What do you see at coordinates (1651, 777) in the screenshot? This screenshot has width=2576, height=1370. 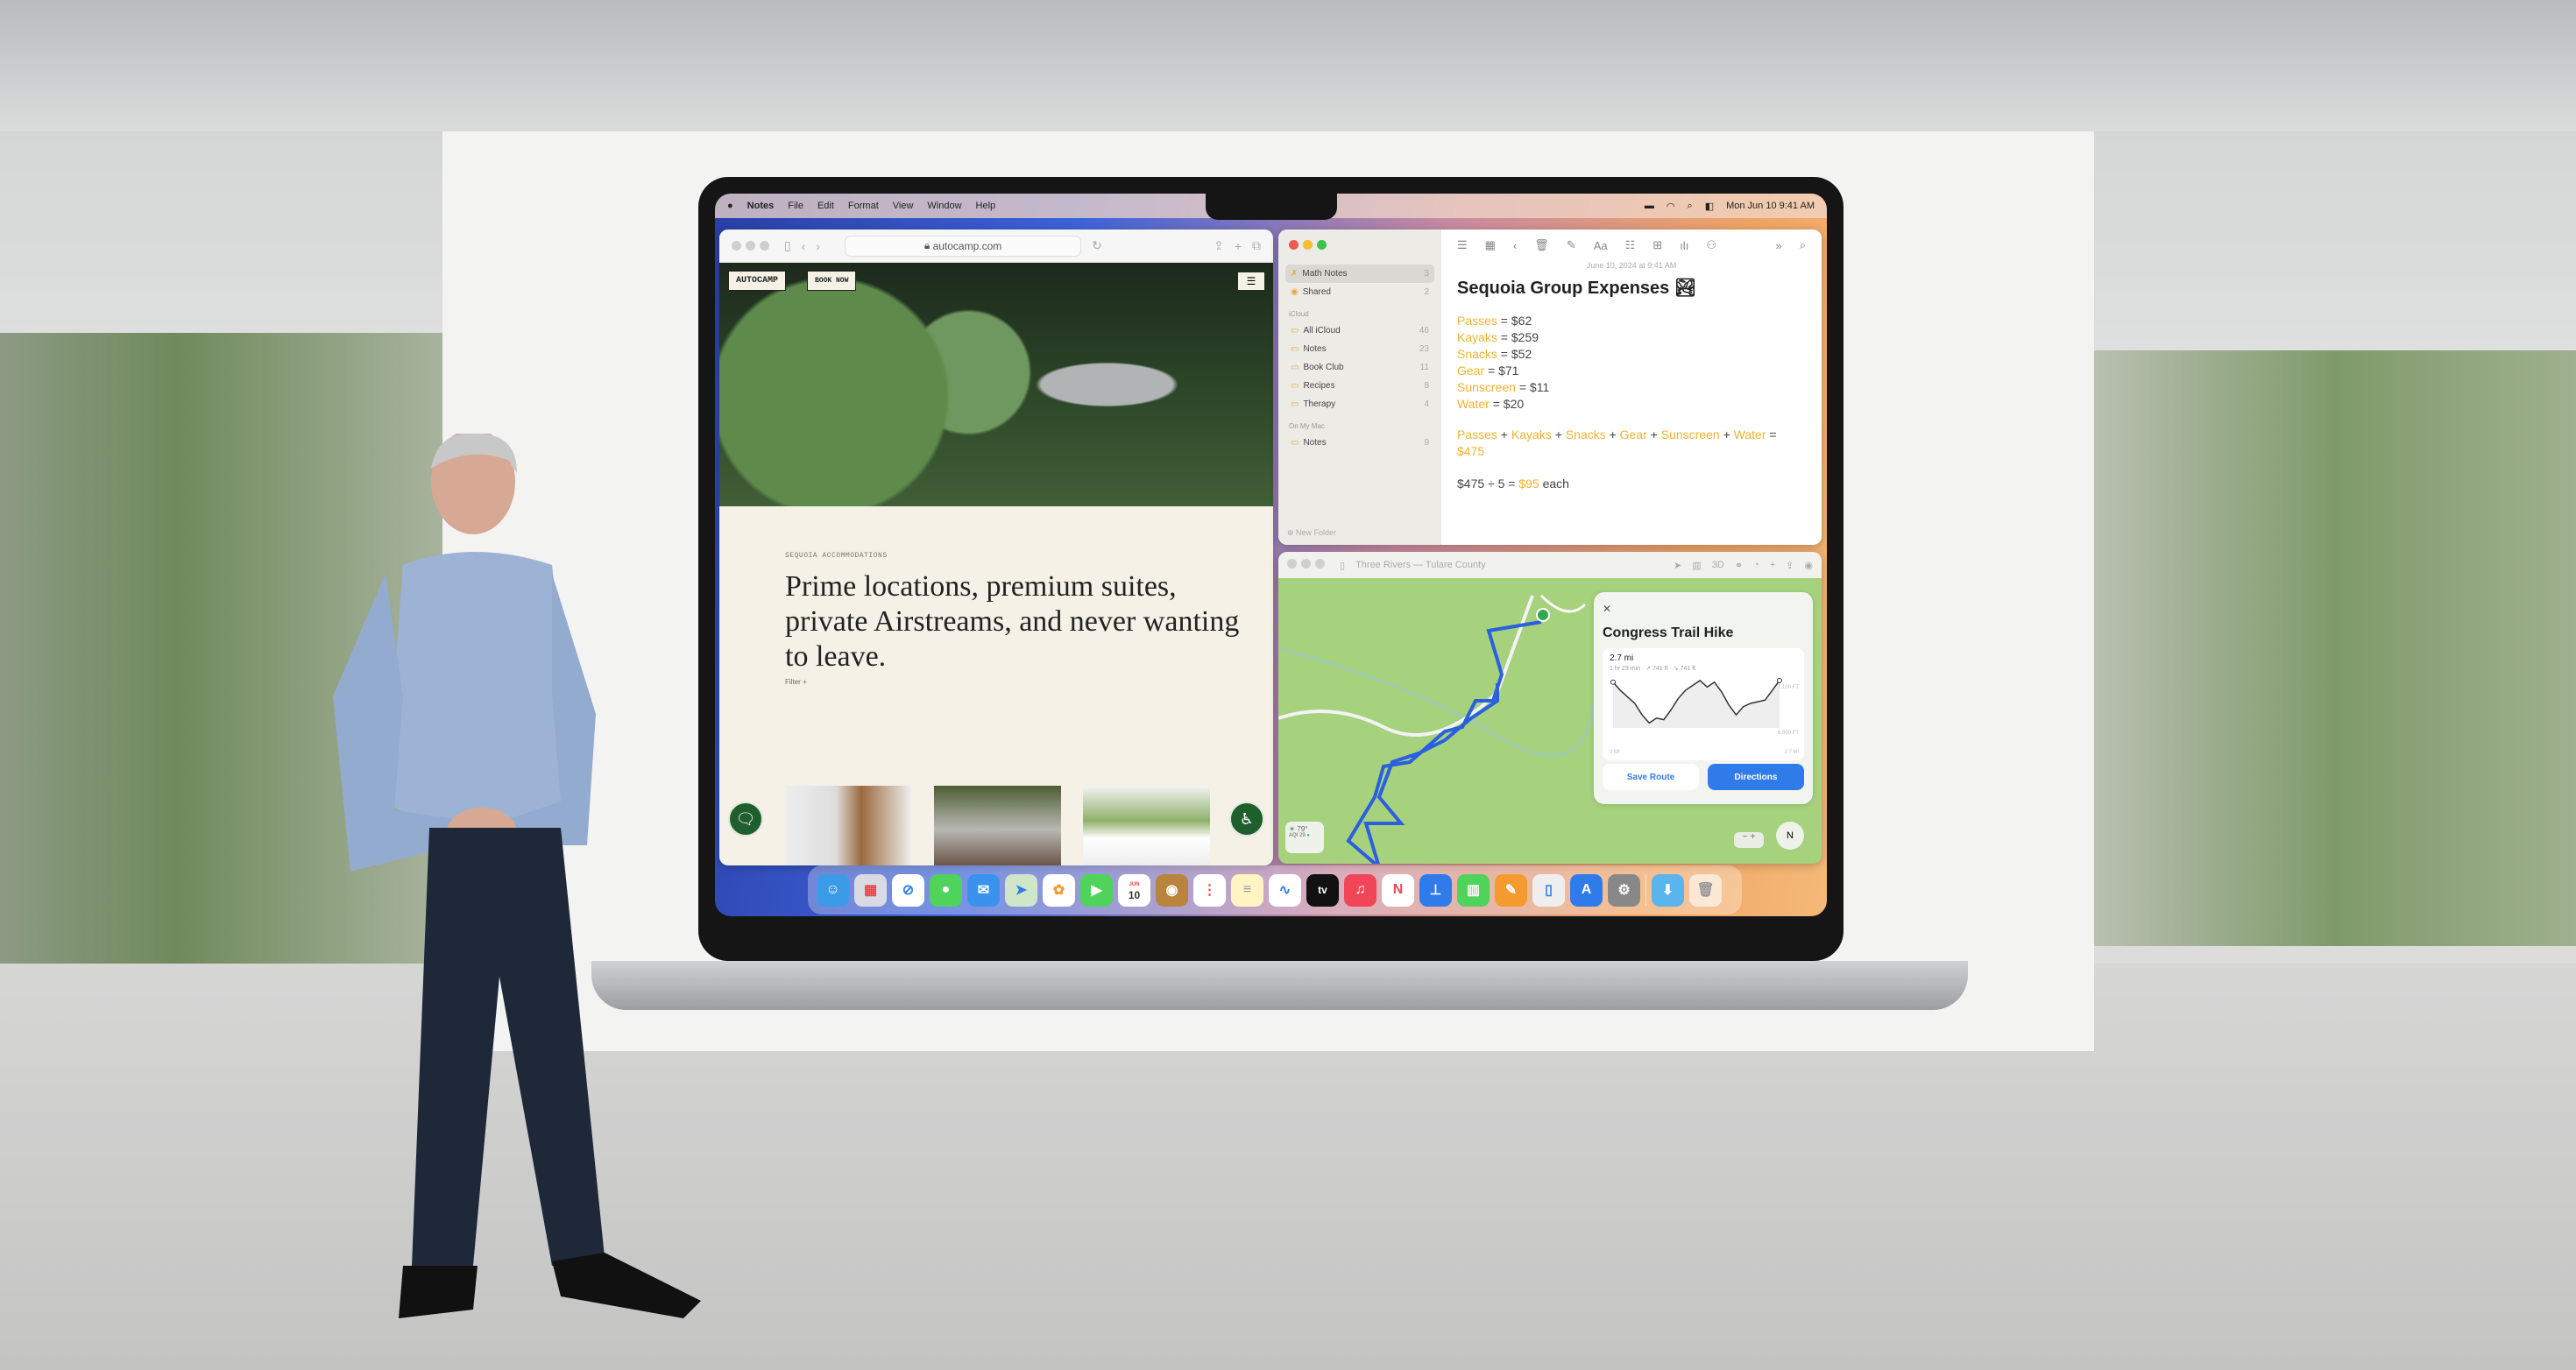 I see `save-route-button: Save Route` at bounding box center [1651, 777].